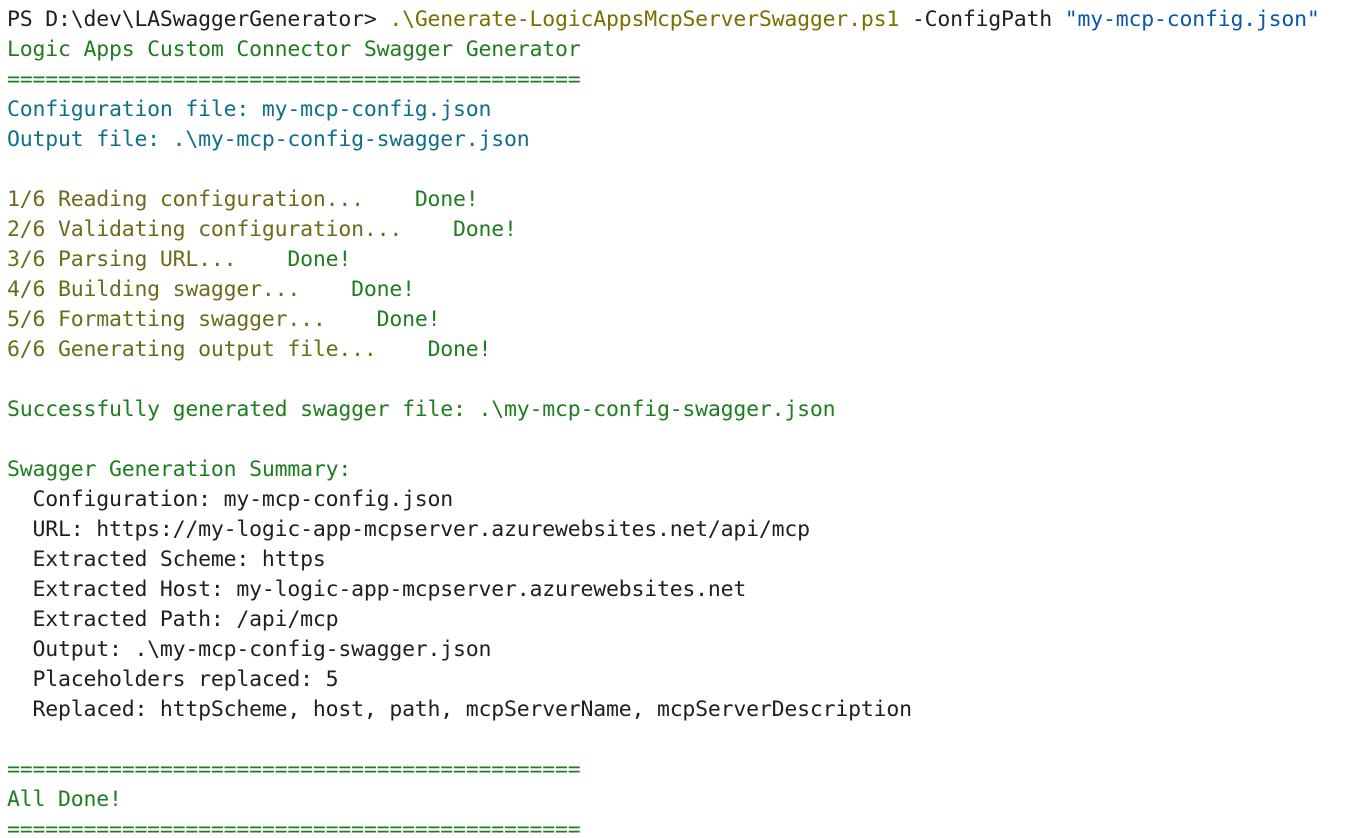  What do you see at coordinates (683, 230) in the screenshot?
I see `step-line: 2/6 Validating configuration... Done!` at bounding box center [683, 230].